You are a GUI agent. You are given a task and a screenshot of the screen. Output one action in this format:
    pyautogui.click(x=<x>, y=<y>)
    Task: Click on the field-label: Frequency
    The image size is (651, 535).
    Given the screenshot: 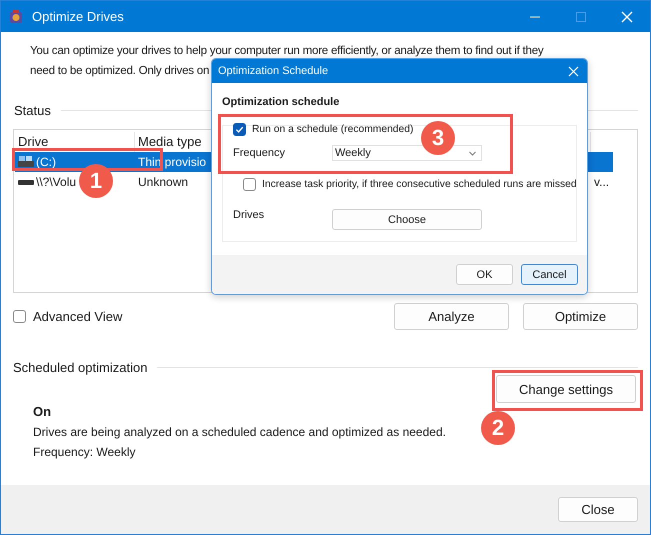 What is the action you would take?
    pyautogui.click(x=259, y=153)
    